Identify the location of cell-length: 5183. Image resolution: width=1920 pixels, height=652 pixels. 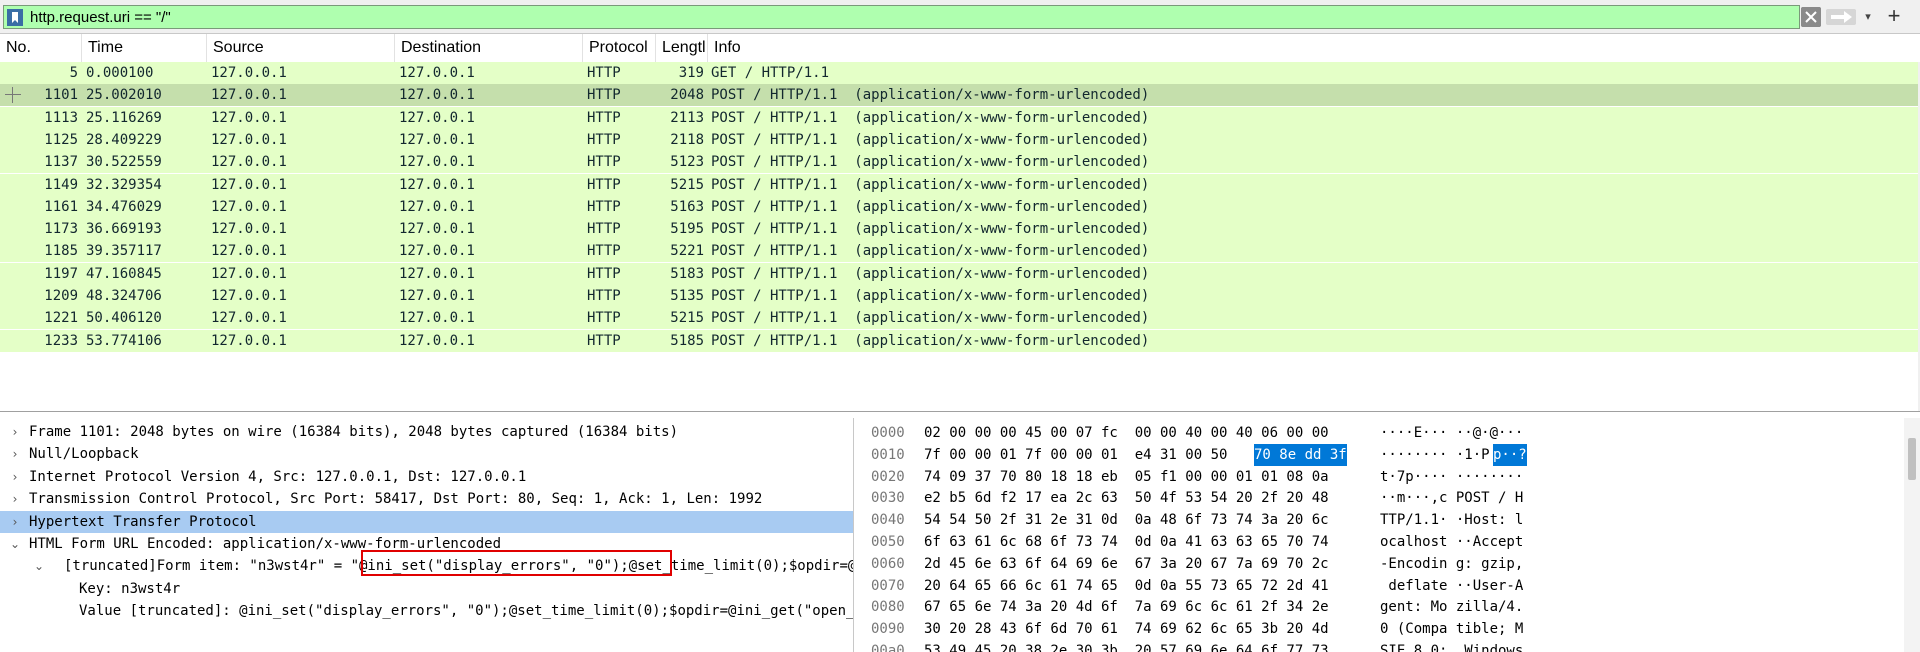
(687, 273).